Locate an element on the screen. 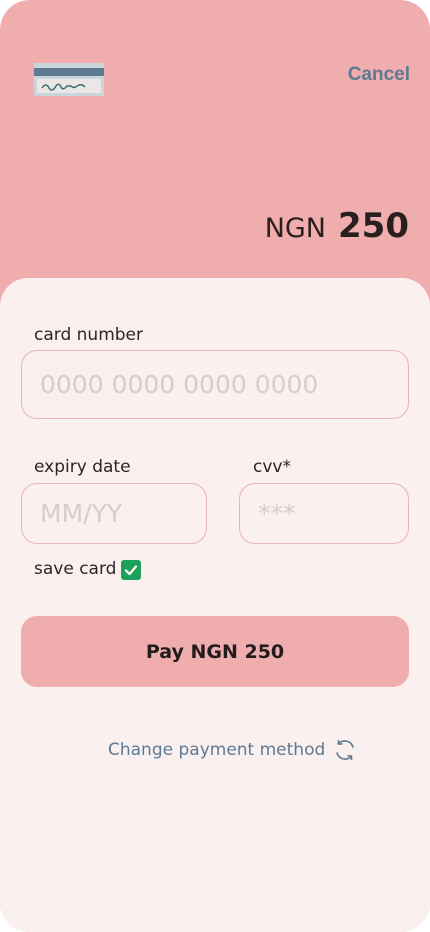  amount-display: NGN 250 is located at coordinates (337, 226).